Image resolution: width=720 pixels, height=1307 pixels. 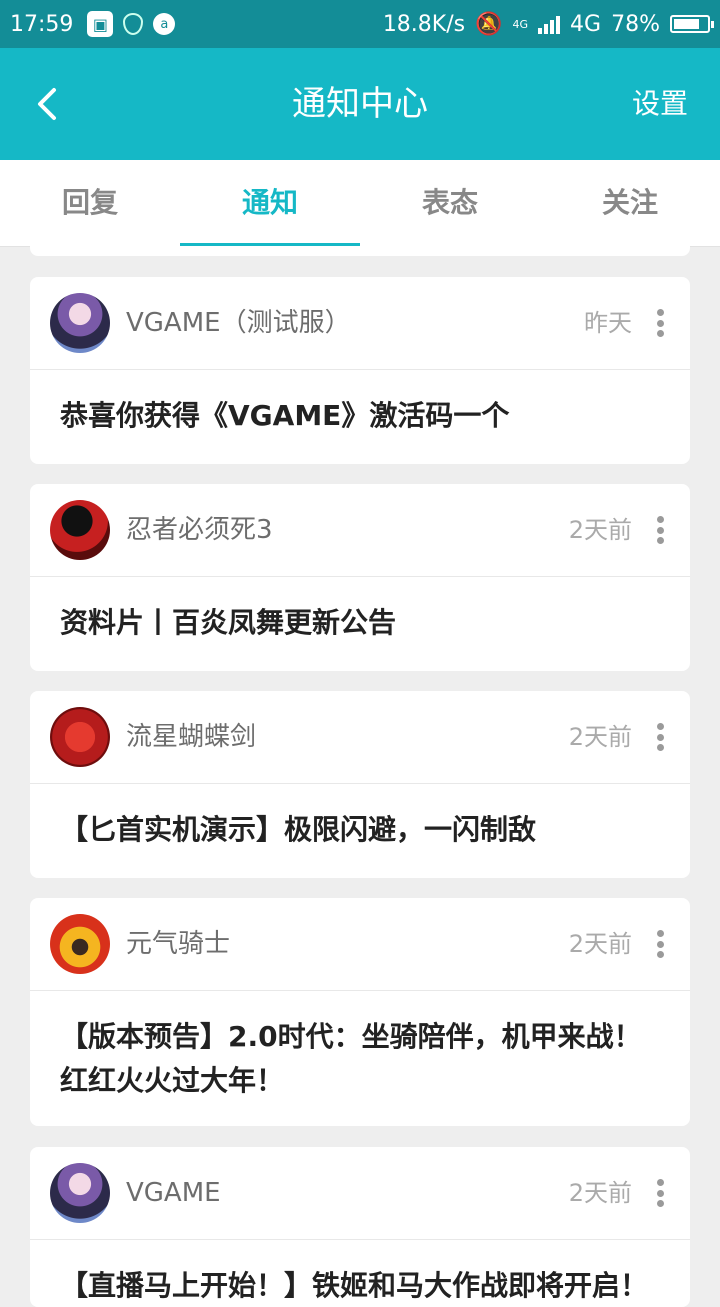 What do you see at coordinates (270, 203) in the screenshot?
I see `tab-notice: 通知` at bounding box center [270, 203].